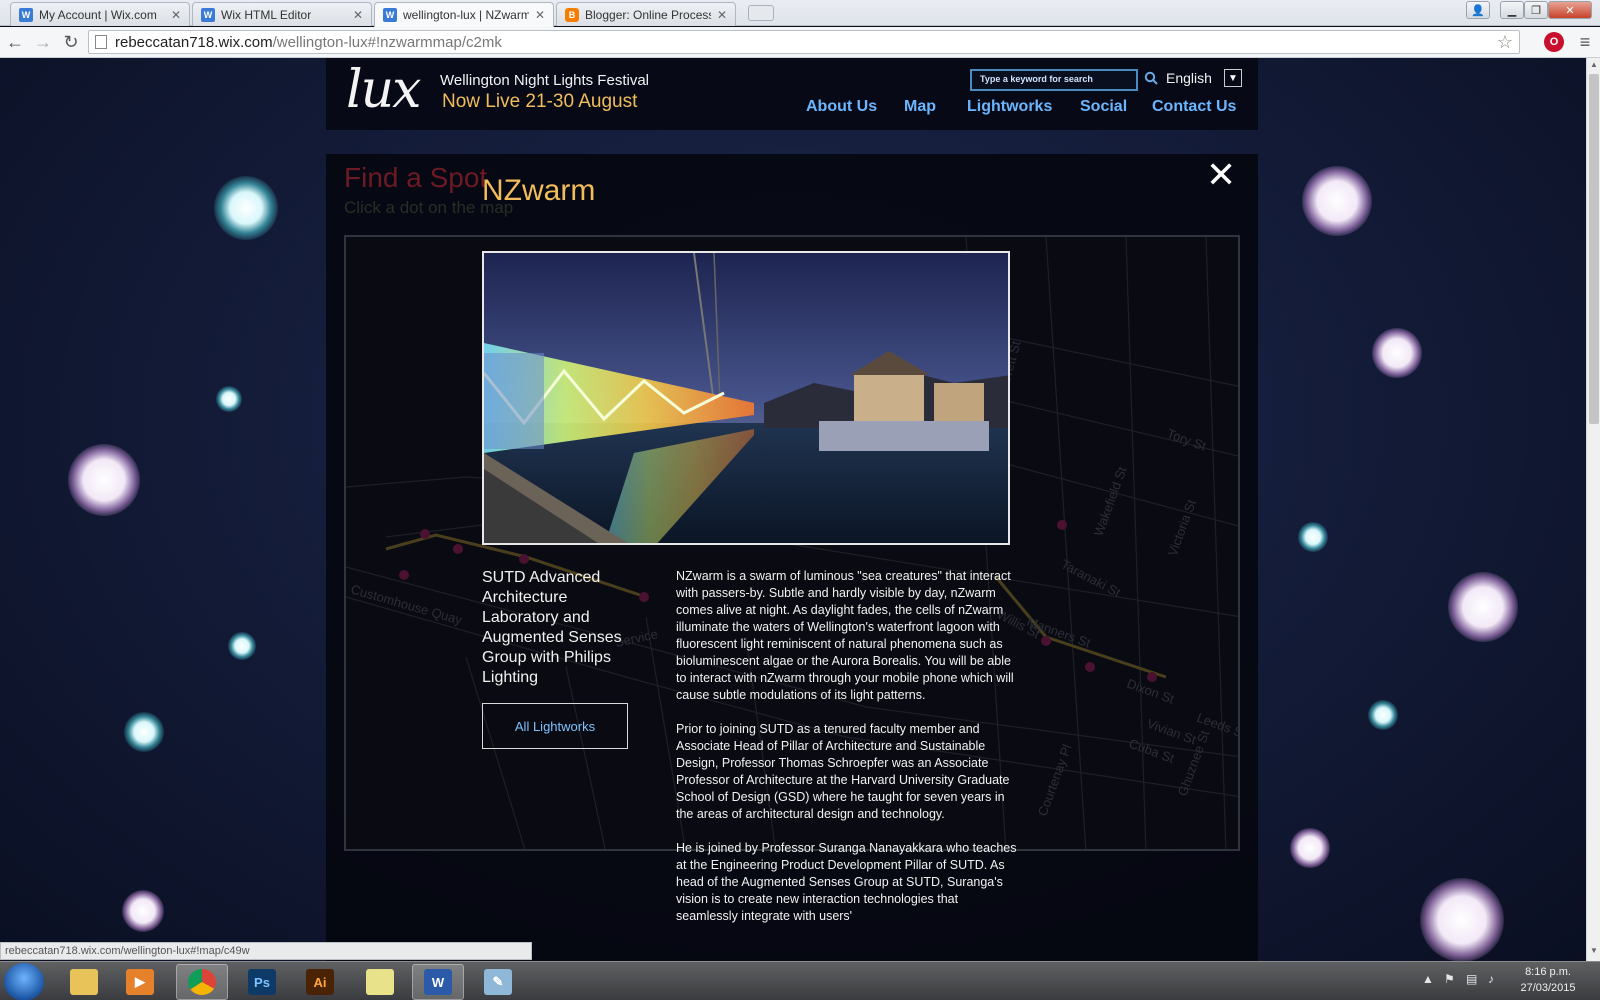  What do you see at coordinates (24, 981) in the screenshot?
I see `start-button` at bounding box center [24, 981].